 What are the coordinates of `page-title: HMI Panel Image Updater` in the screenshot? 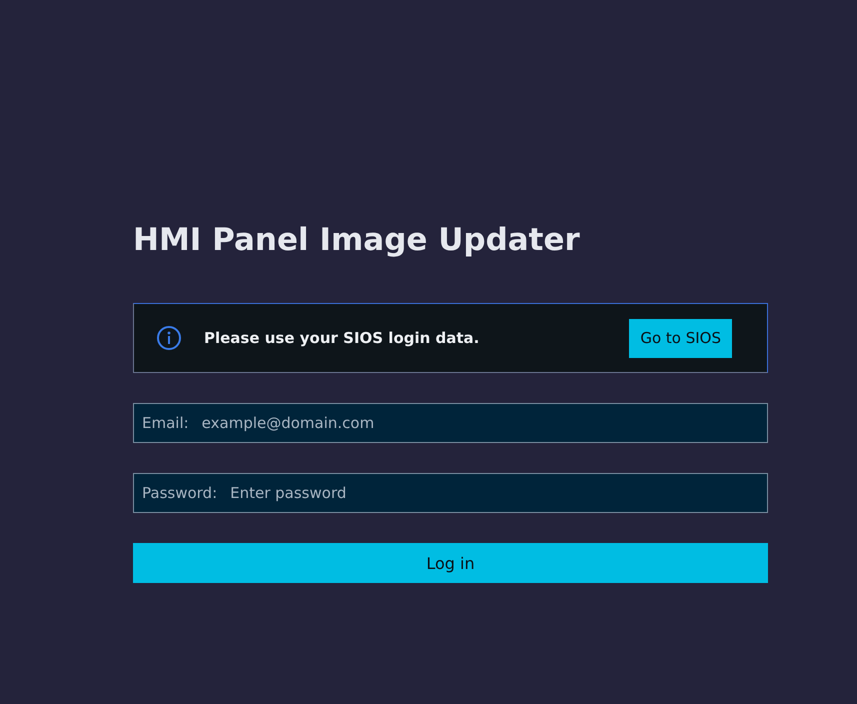 It's located at (357, 240).